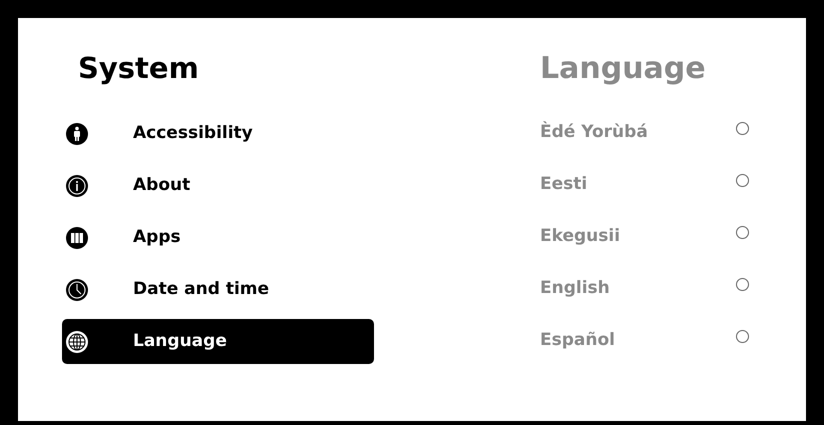  I want to click on clock-icon, so click(77, 289).